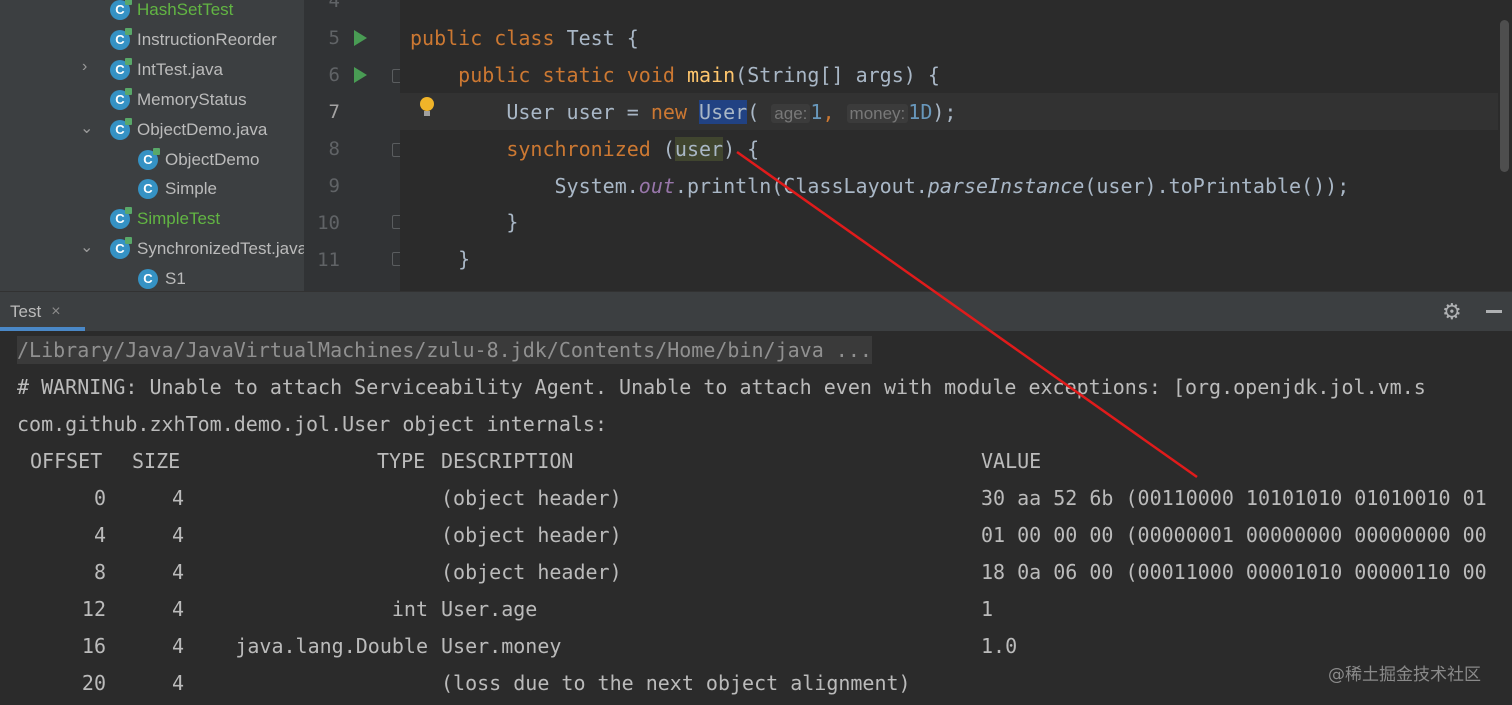  I want to click on code-line-7: User user = new User( age: 1, money: 1D);, so click(731, 112).